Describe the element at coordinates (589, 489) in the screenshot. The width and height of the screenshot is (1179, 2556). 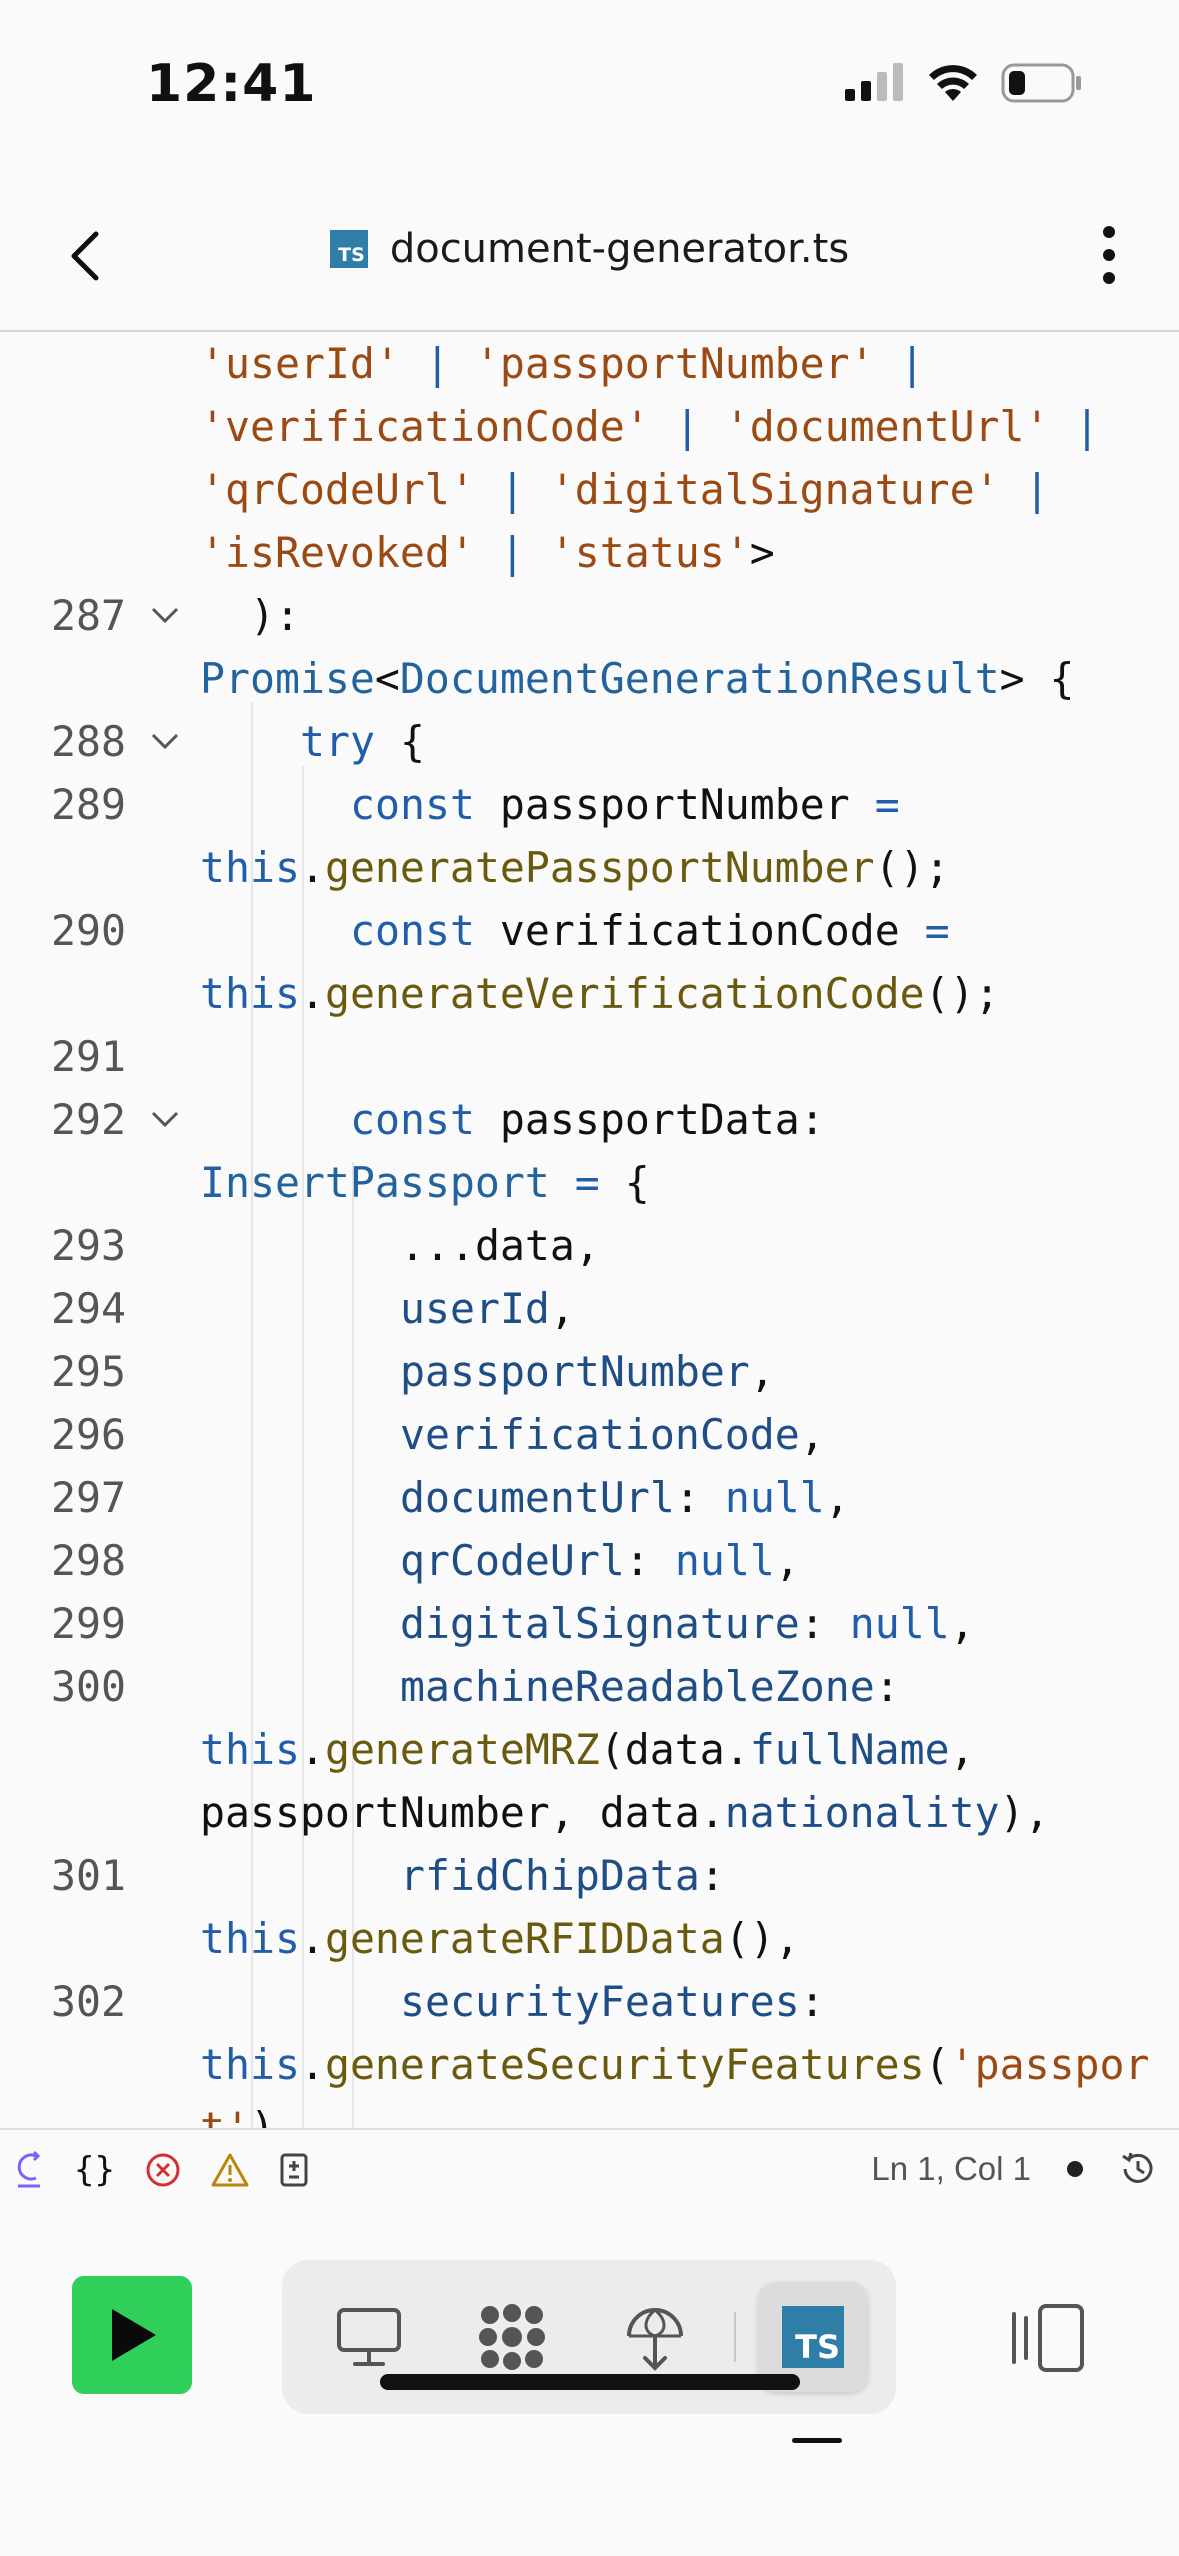
I see `code-line: 'qrCodeUrl' | 'digitalSignature' |` at that location.